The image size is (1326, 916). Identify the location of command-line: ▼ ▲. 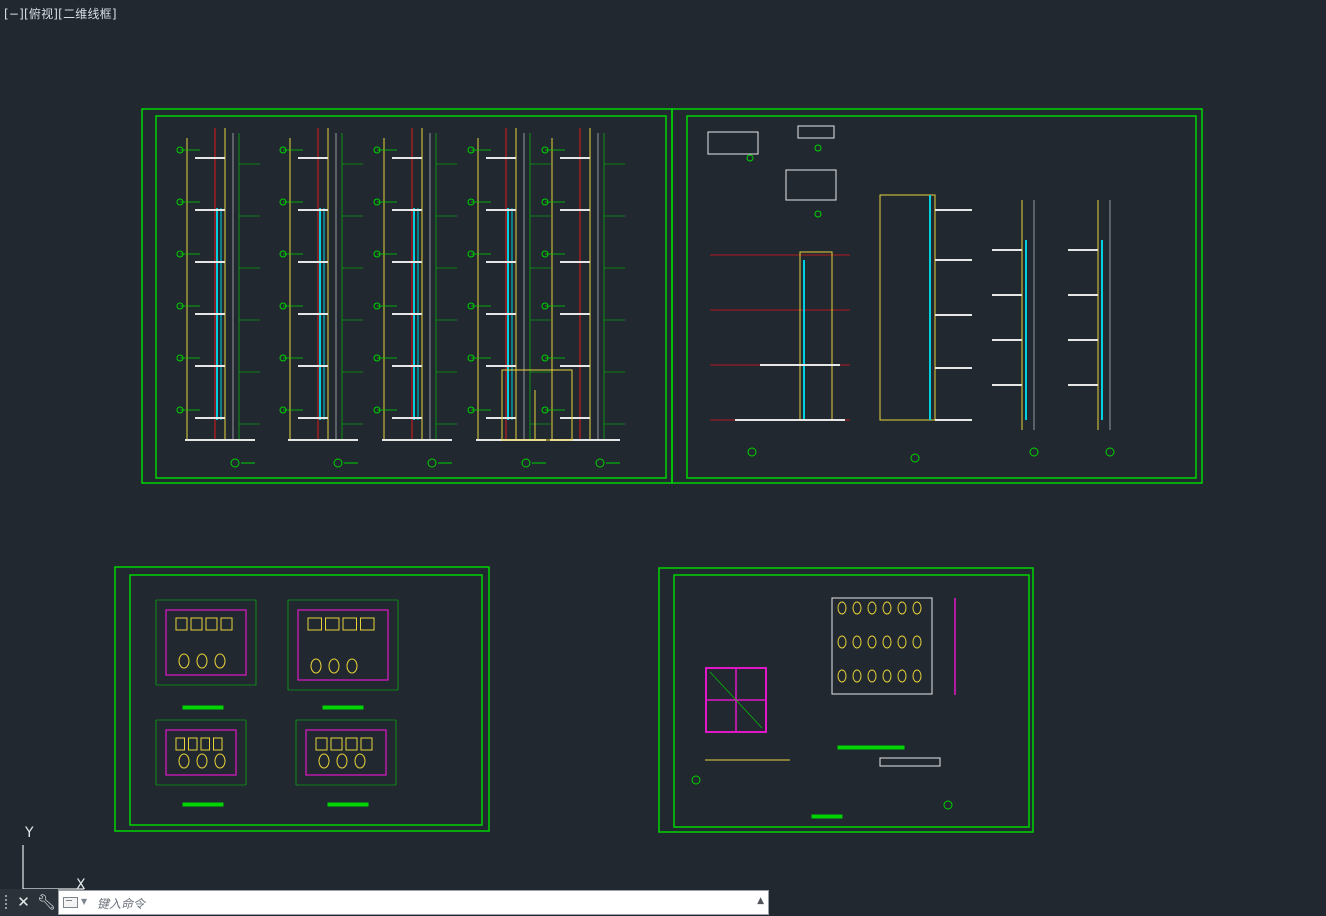
(413, 902).